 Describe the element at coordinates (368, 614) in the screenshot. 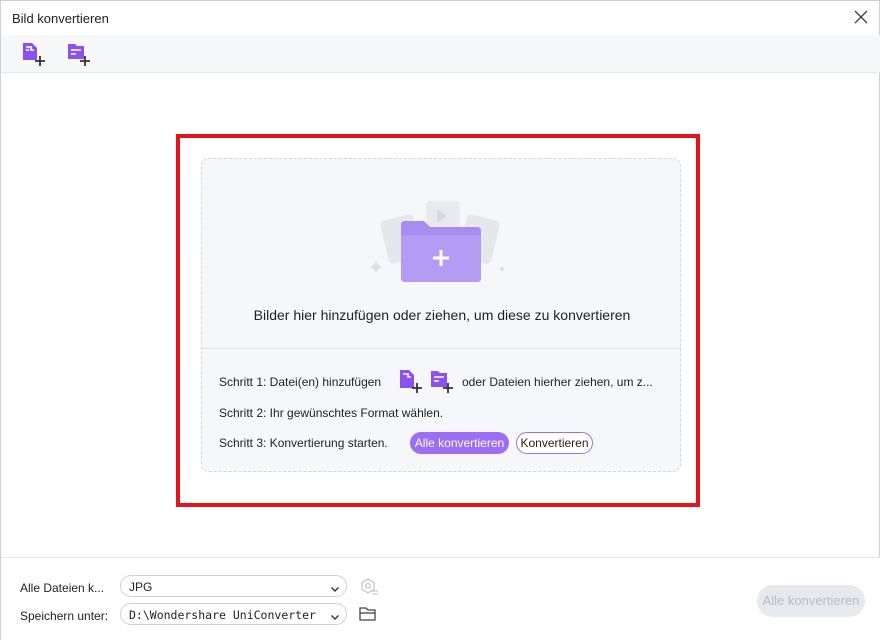

I see `open-folder-icon` at that location.